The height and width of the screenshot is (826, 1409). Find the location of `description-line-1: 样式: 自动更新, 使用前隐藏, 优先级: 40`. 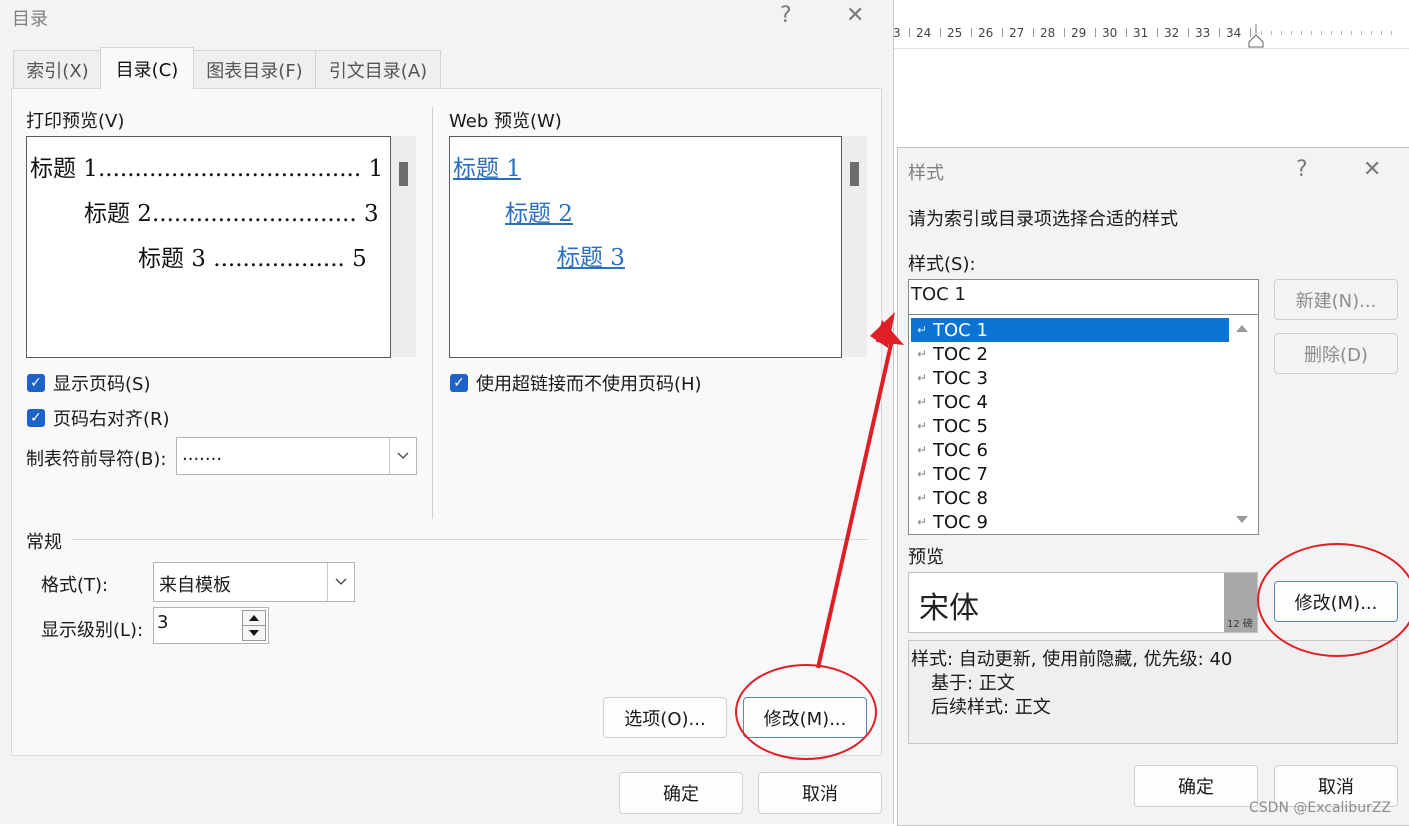

description-line-1: 样式: 自动更新, 使用前隐藏, 优先级: 40 is located at coordinates (1072, 659).